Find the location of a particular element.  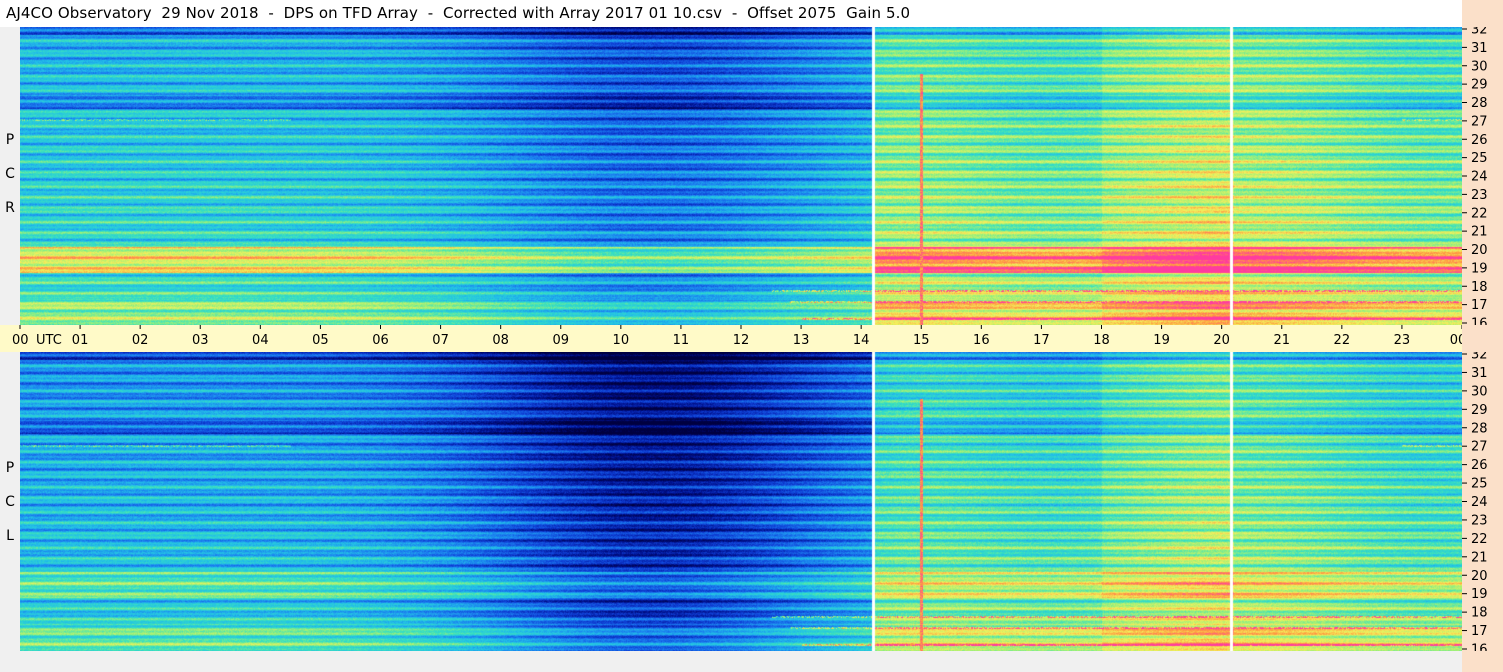

time-tick-label: 13 is located at coordinates (801, 340).